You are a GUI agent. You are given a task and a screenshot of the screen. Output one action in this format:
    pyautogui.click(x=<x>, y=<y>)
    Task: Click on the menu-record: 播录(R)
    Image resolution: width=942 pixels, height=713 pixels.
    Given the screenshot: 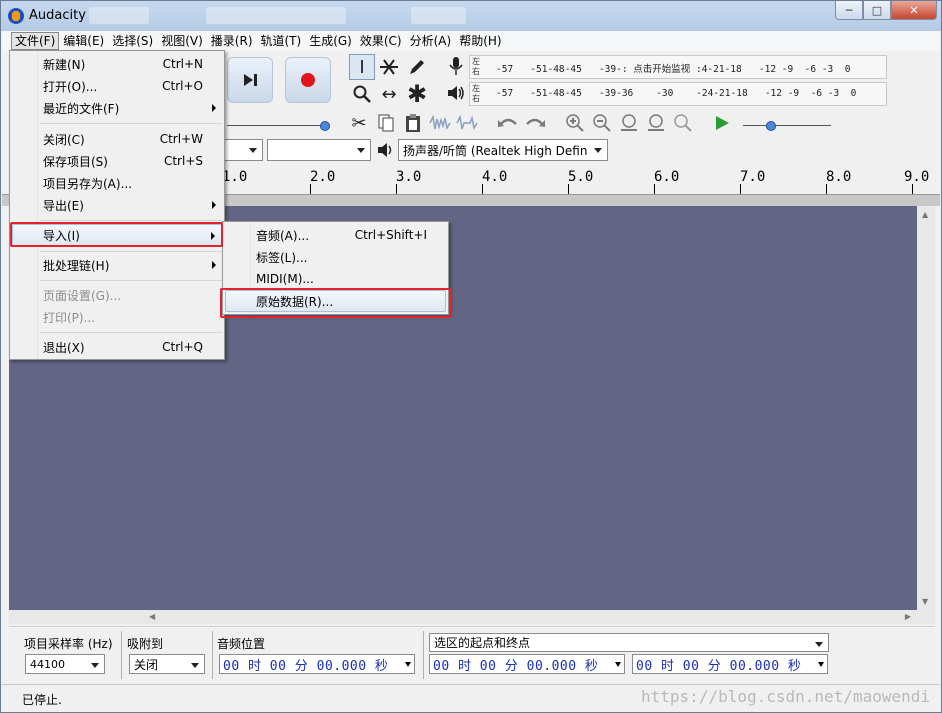 What is the action you would take?
    pyautogui.click(x=232, y=41)
    